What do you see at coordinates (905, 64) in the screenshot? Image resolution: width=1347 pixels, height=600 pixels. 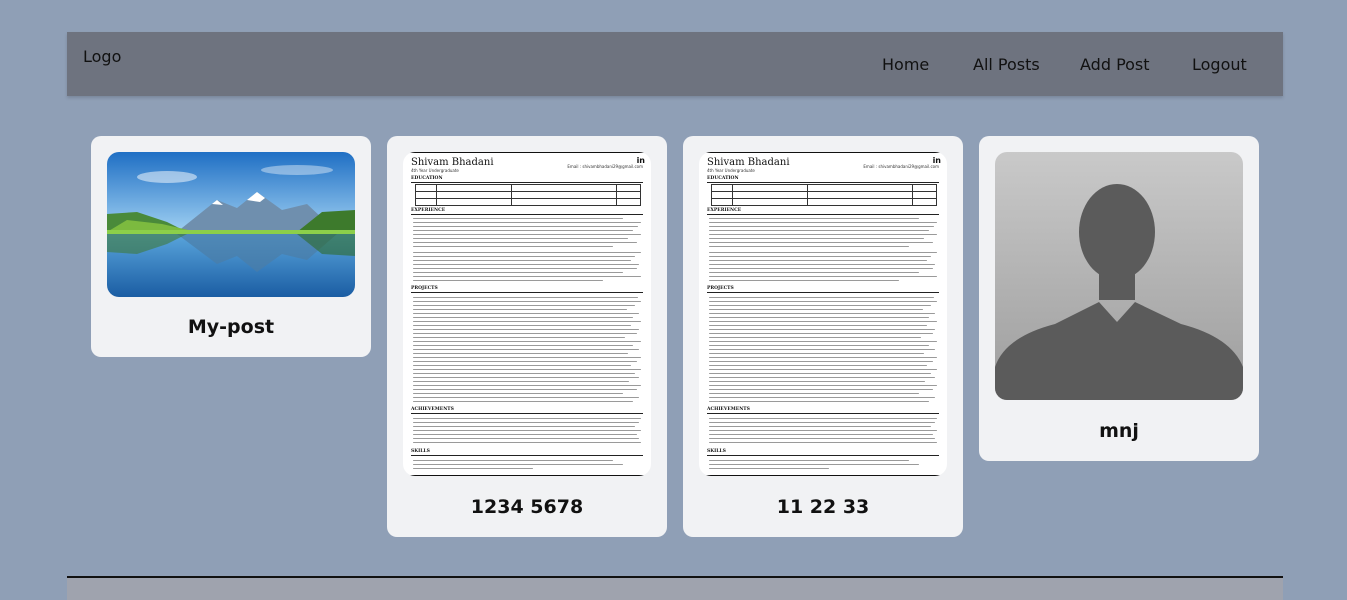 I see `nav-link-home: Home` at bounding box center [905, 64].